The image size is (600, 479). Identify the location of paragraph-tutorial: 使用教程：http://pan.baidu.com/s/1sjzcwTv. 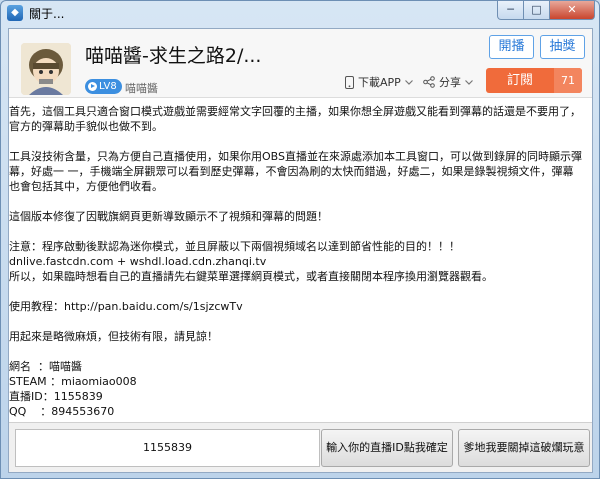
(126, 306).